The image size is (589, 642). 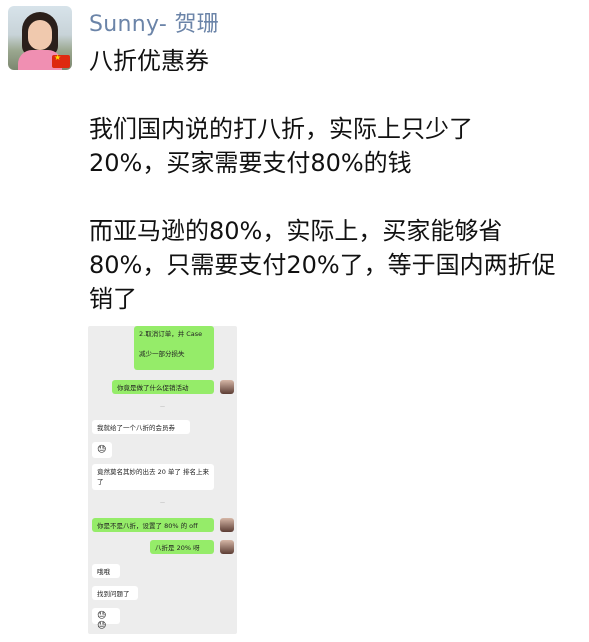 I want to click on chat-bubble: 你竟是做了什么促销活动, so click(x=163, y=387).